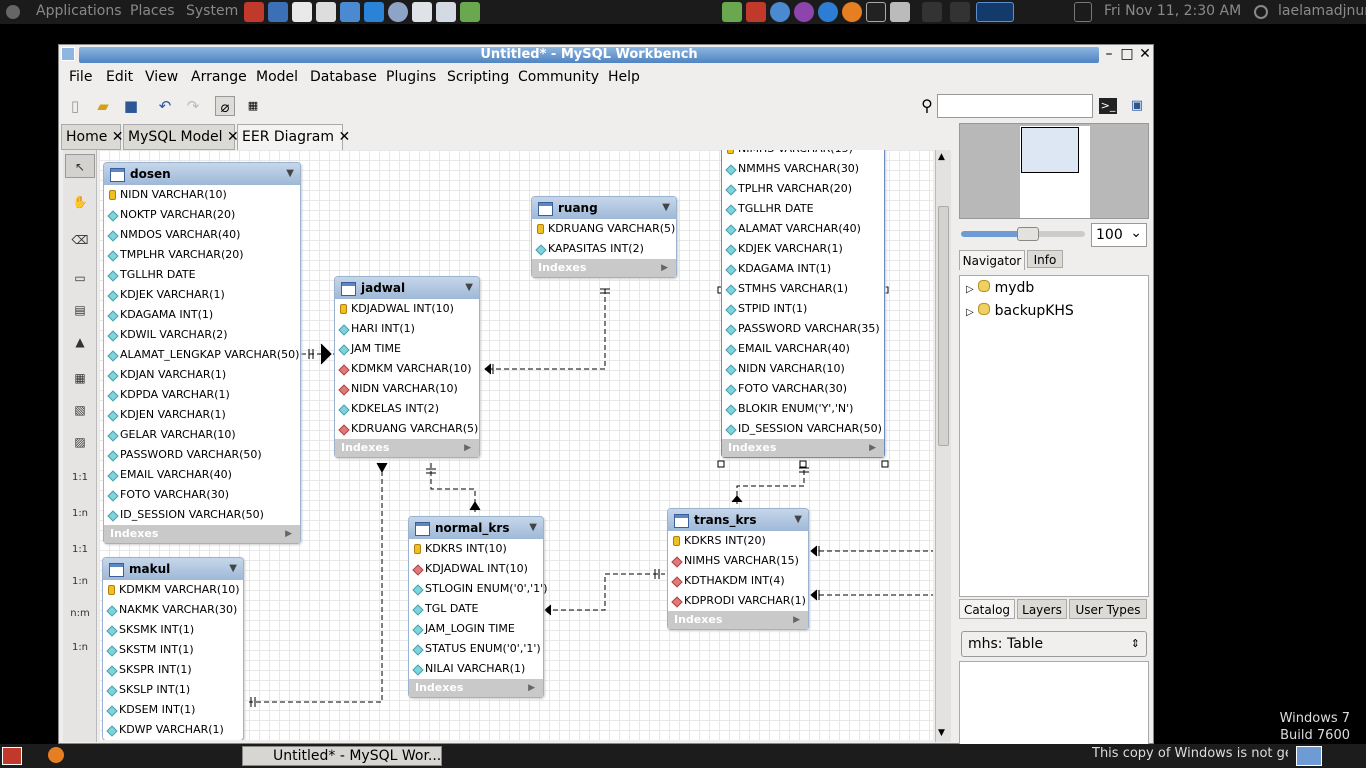 This screenshot has height=768, width=1366. I want to click on open-folder-icon: ▰, so click(103, 106).